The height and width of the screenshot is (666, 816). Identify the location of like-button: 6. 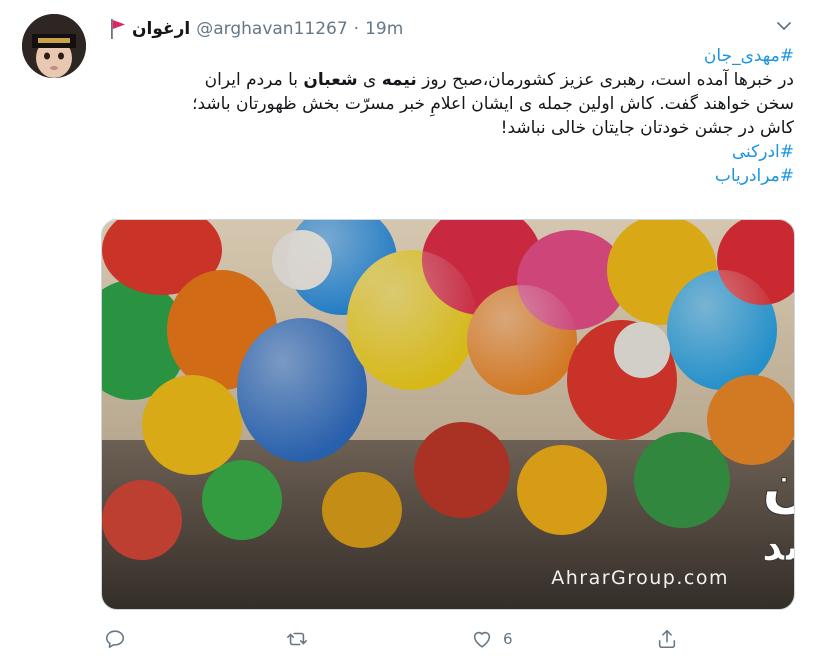
(492, 639).